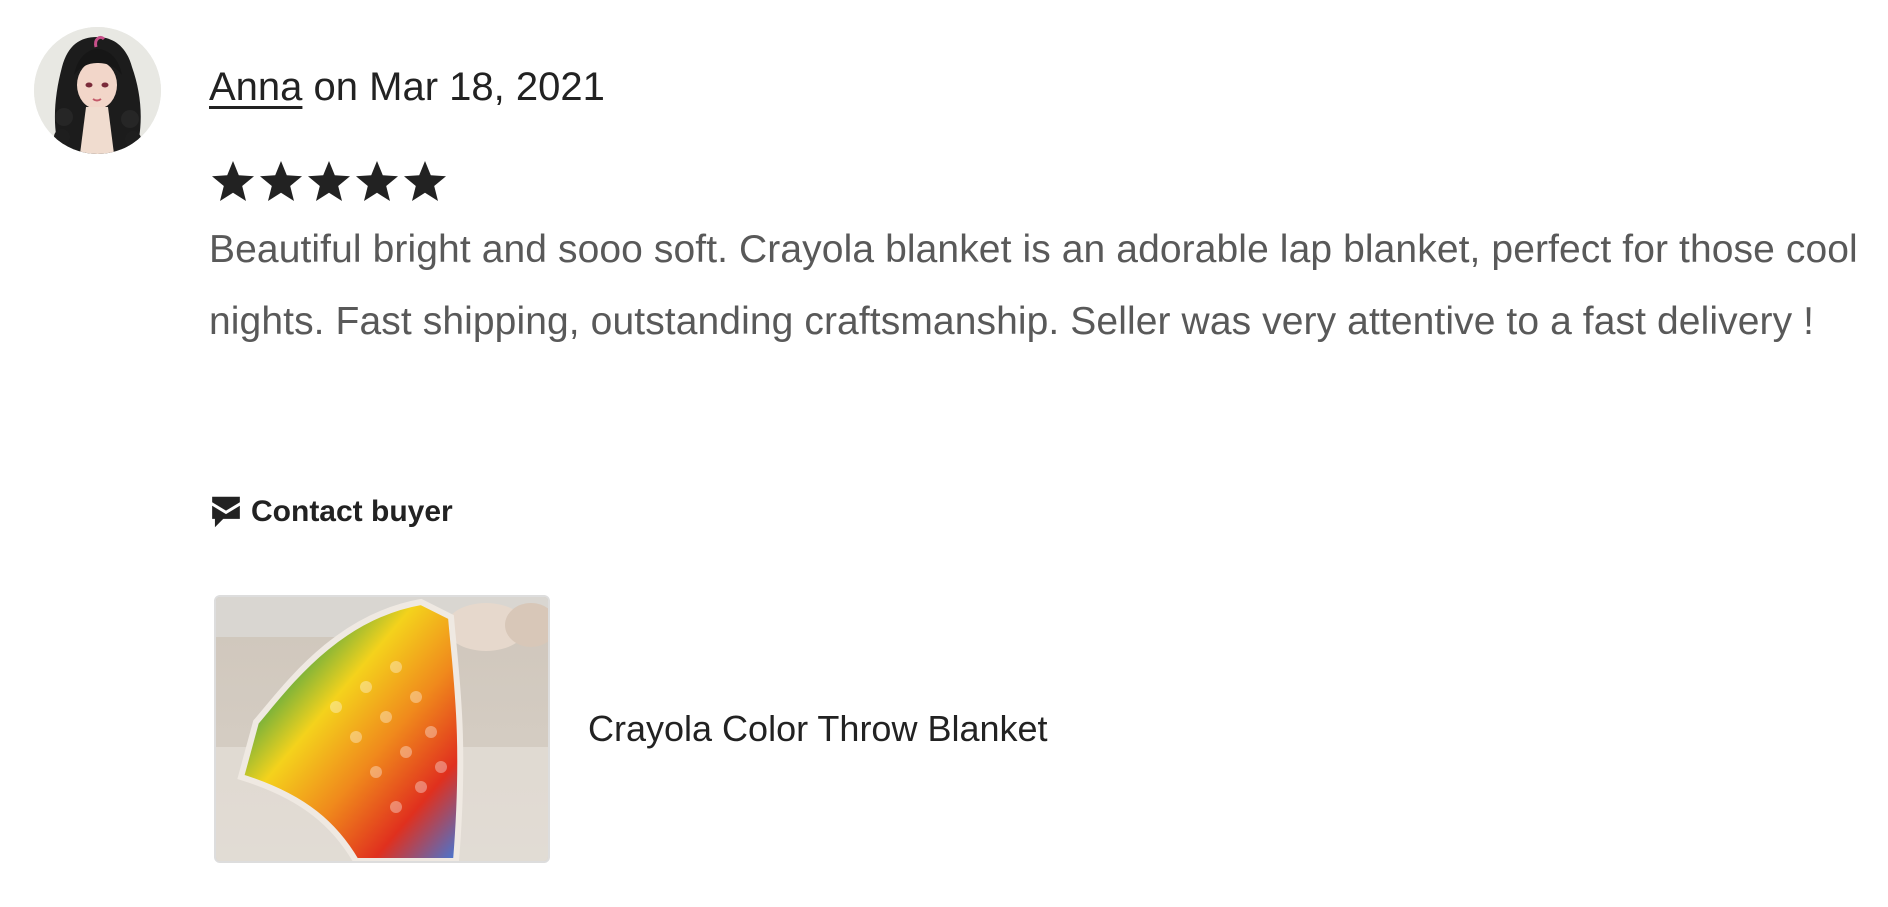 This screenshot has height=907, width=1888. Describe the element at coordinates (255, 87) in the screenshot. I see `reviewer-name-link: Anna` at that location.